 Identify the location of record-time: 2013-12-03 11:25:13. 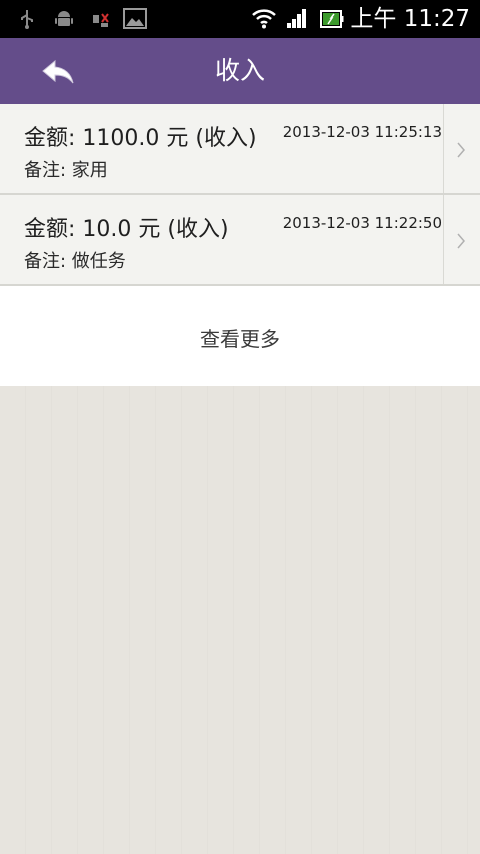
(362, 132).